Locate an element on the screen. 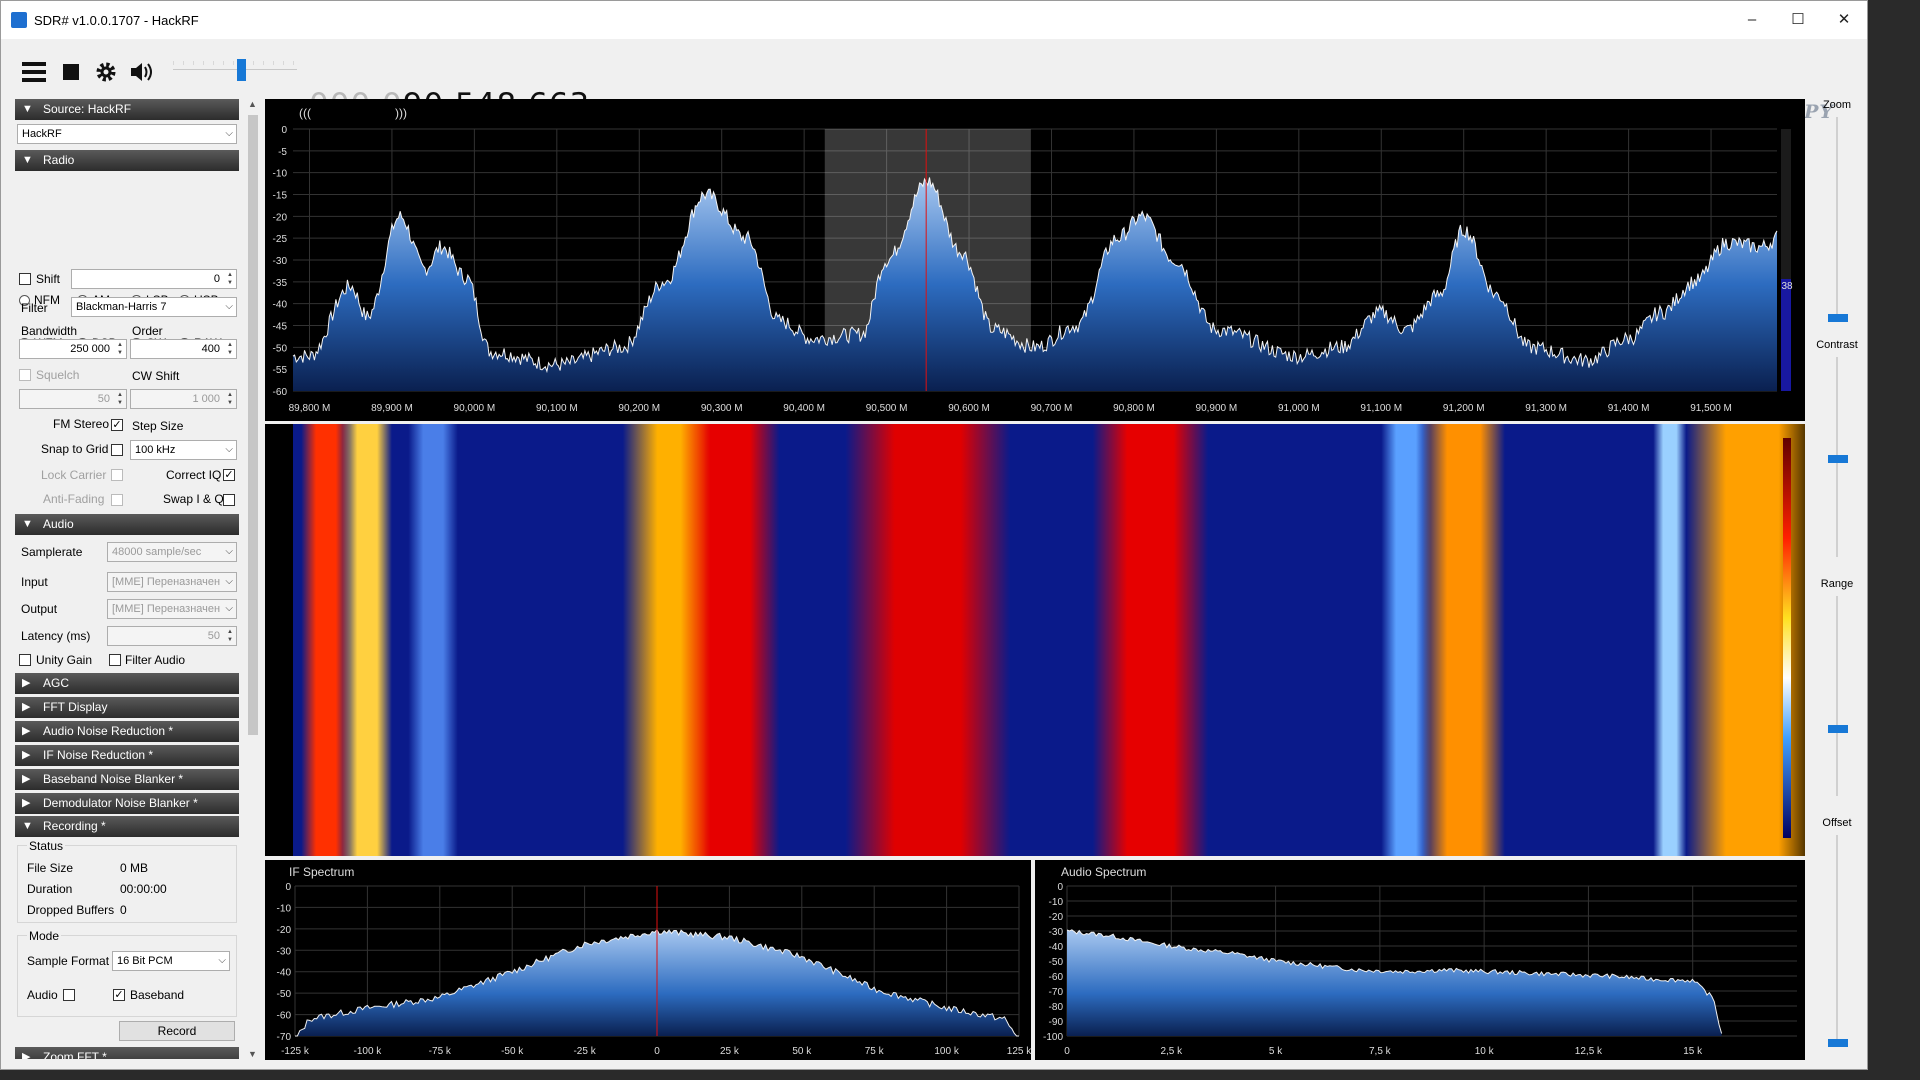 The height and width of the screenshot is (1080, 1920). zoom-fft-panel-header: ▶ Zoom FFT * is located at coordinates (127, 1053).